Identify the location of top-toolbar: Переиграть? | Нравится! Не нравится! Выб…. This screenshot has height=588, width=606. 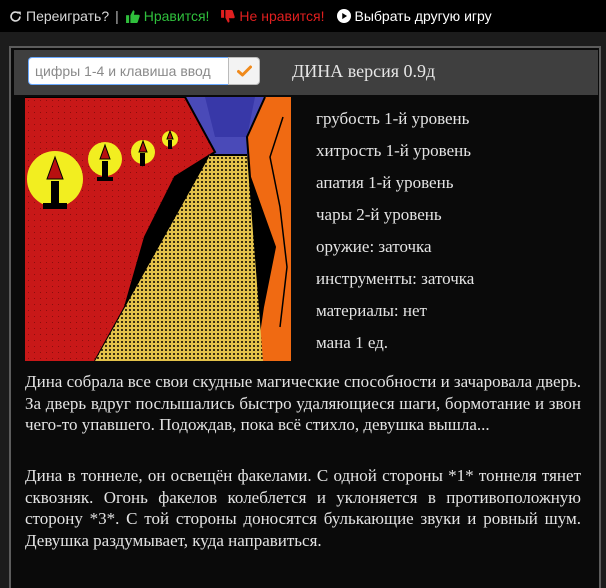
(303, 16).